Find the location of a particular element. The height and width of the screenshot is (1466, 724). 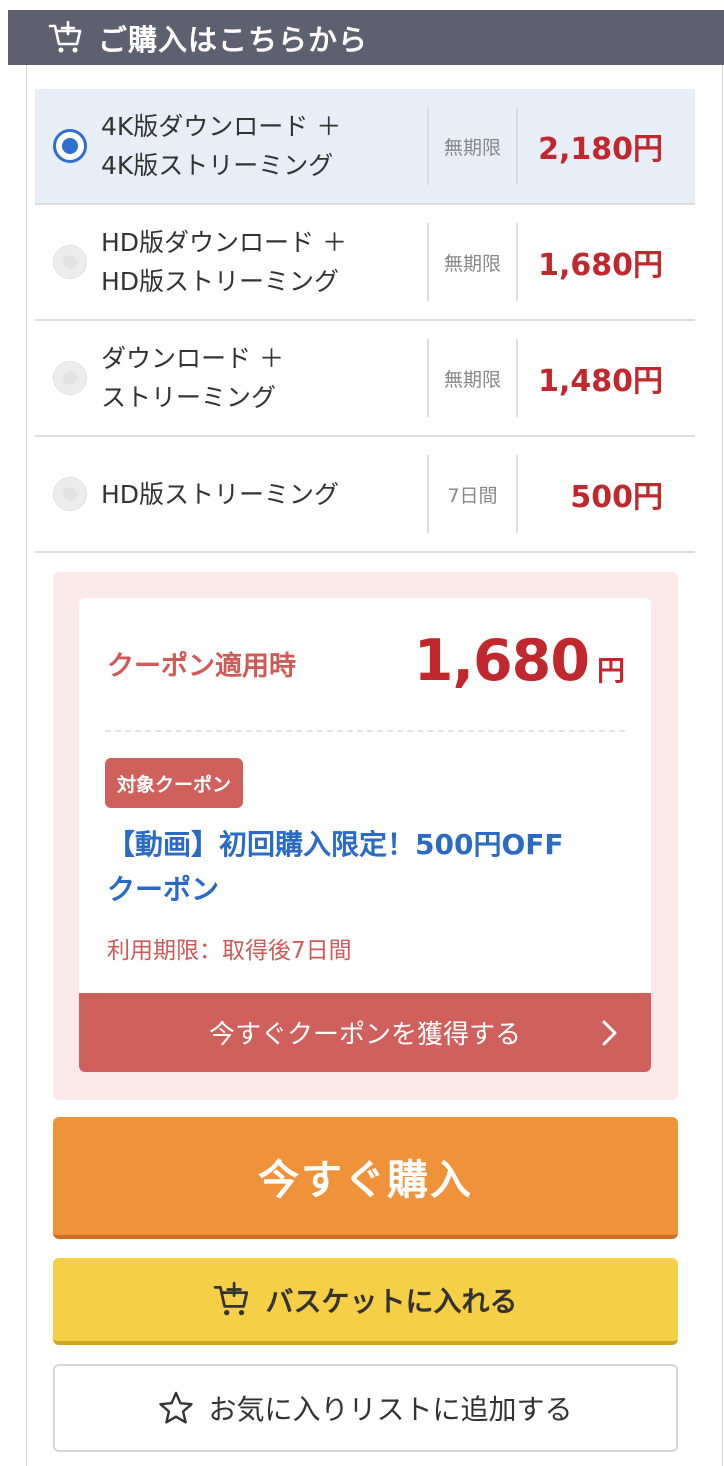

coupon-price-unit: 円 is located at coordinates (610, 670).